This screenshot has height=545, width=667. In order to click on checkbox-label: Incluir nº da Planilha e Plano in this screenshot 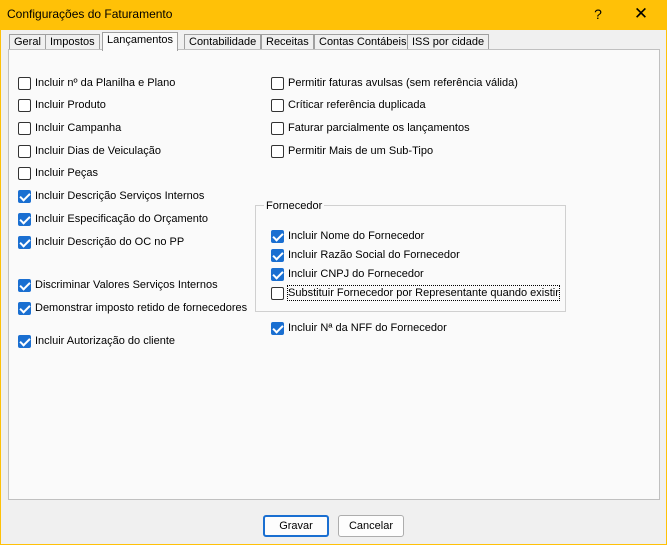, I will do `click(105, 83)`.